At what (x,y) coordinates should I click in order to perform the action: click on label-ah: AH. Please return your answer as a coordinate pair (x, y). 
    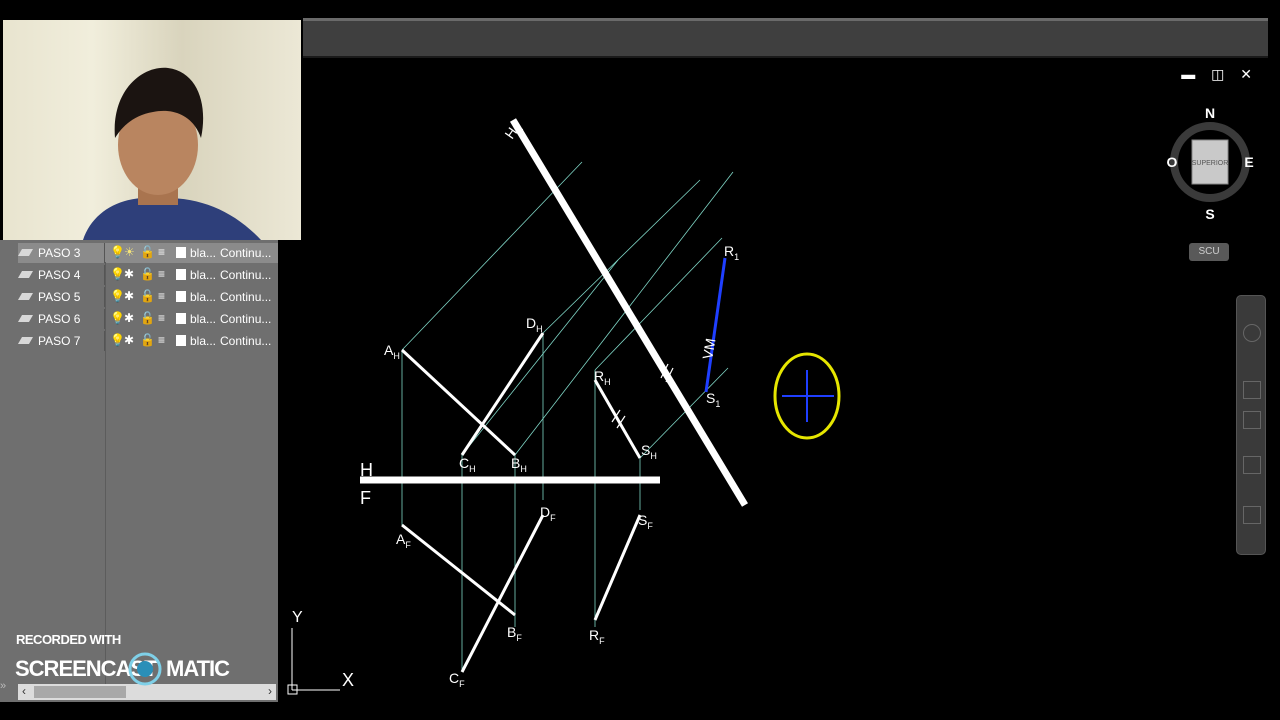
    Looking at the image, I should click on (392, 351).